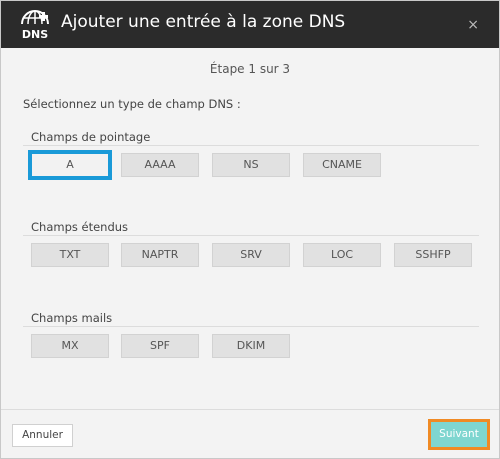 The height and width of the screenshot is (459, 500). I want to click on type-button-naptr: NAPTR, so click(160, 255).